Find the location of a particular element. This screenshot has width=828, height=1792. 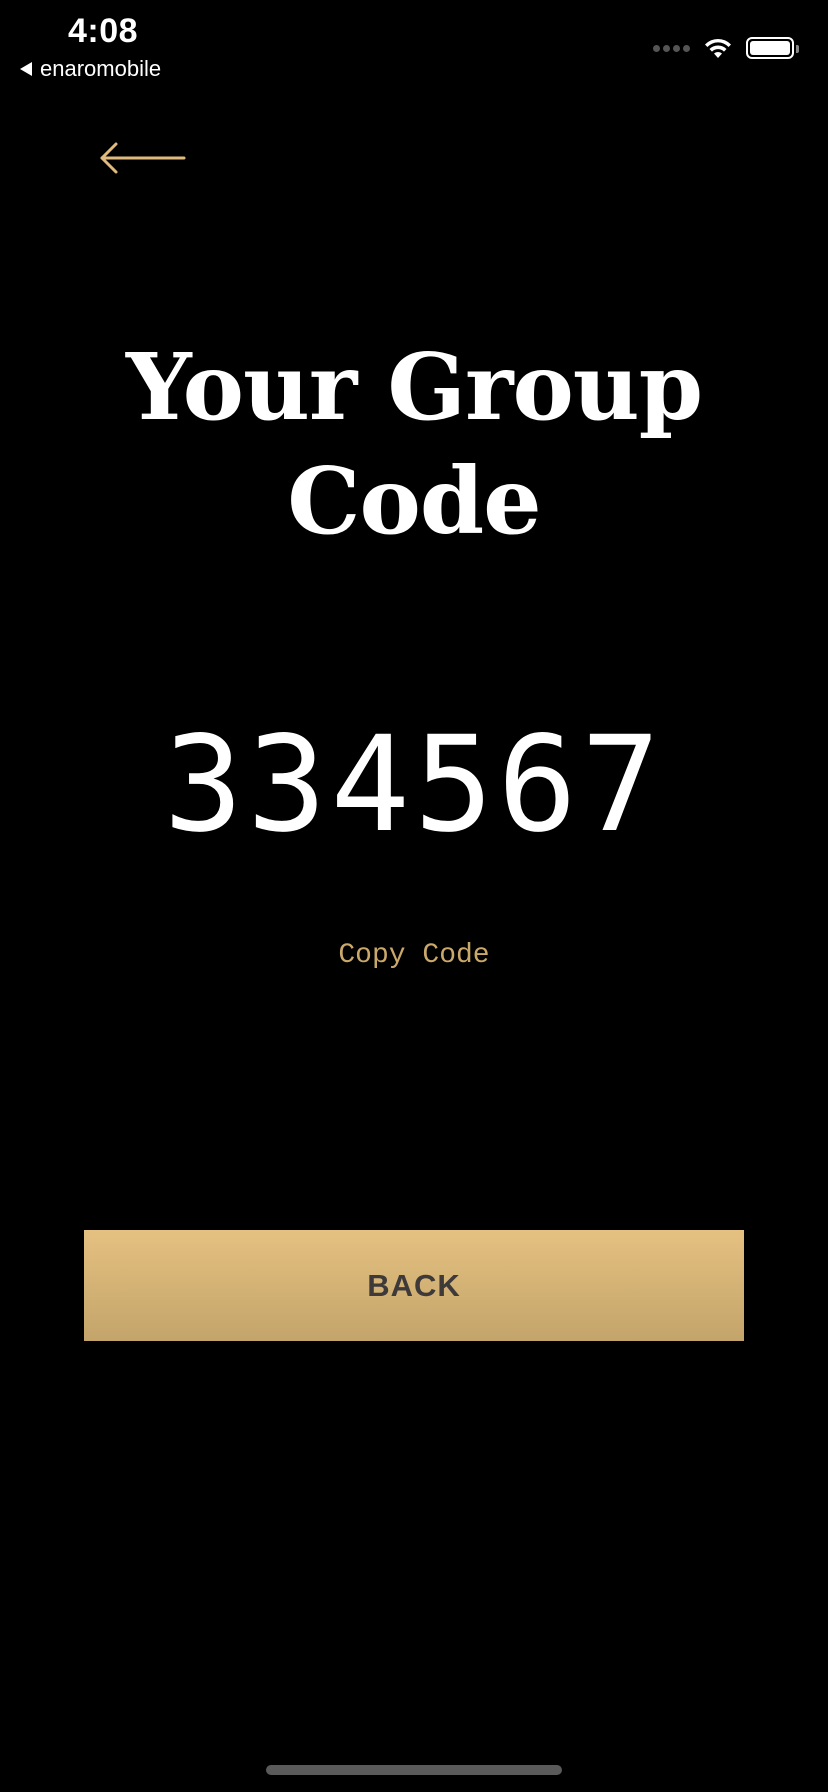

status-icons is located at coordinates (726, 48).